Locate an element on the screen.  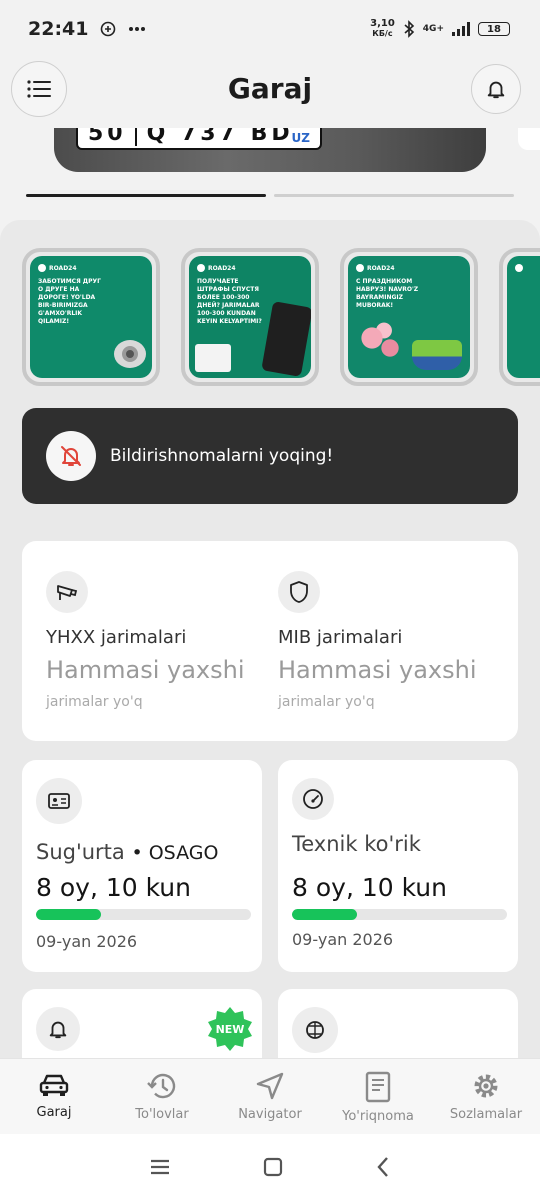
nav-label: Garaj is located at coordinates (54, 1112).